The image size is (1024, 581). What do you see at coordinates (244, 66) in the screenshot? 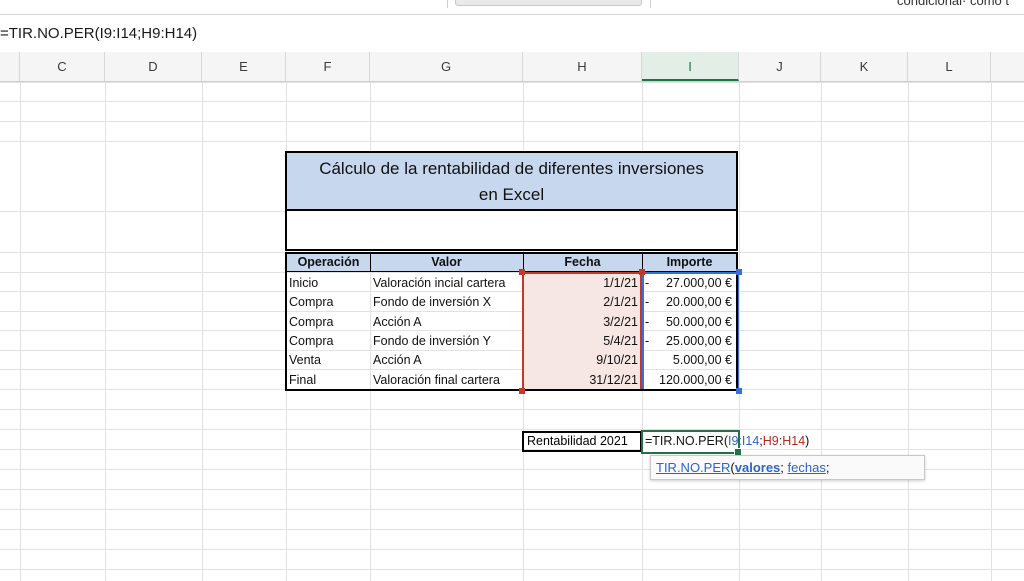
I see `column-header-e: E` at bounding box center [244, 66].